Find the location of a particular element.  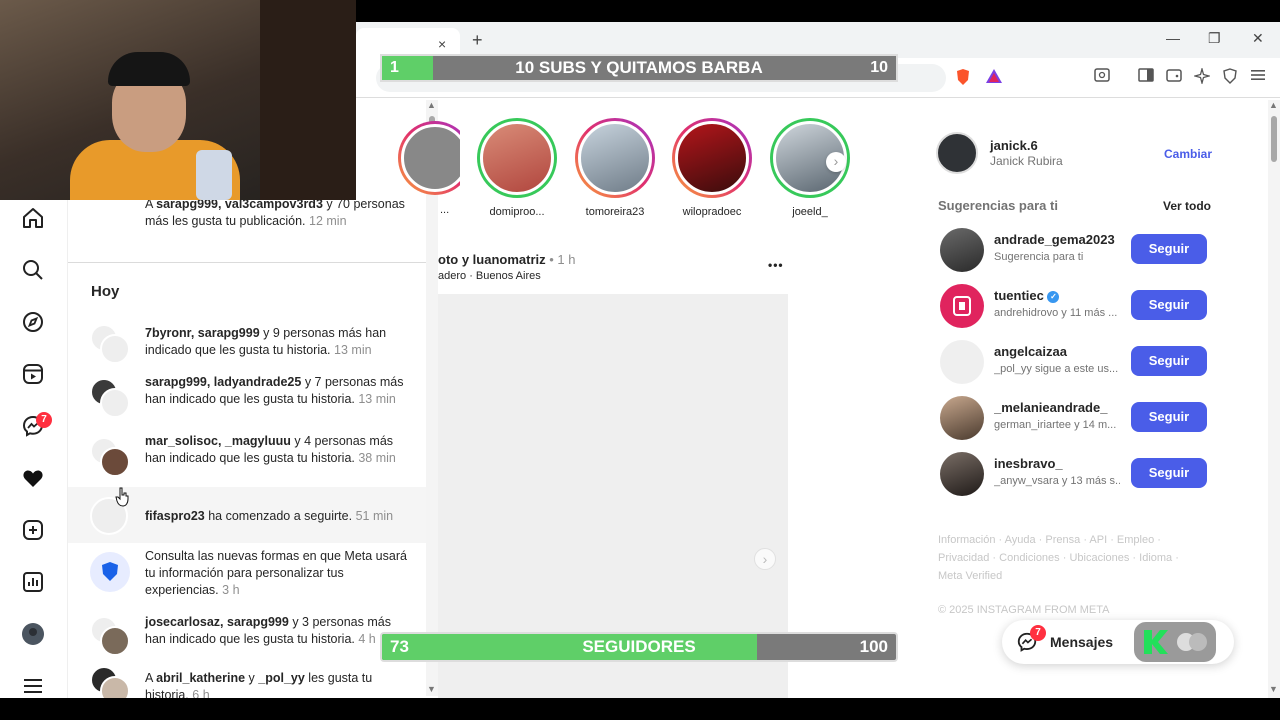

menu-icon is located at coordinates (1258, 78).